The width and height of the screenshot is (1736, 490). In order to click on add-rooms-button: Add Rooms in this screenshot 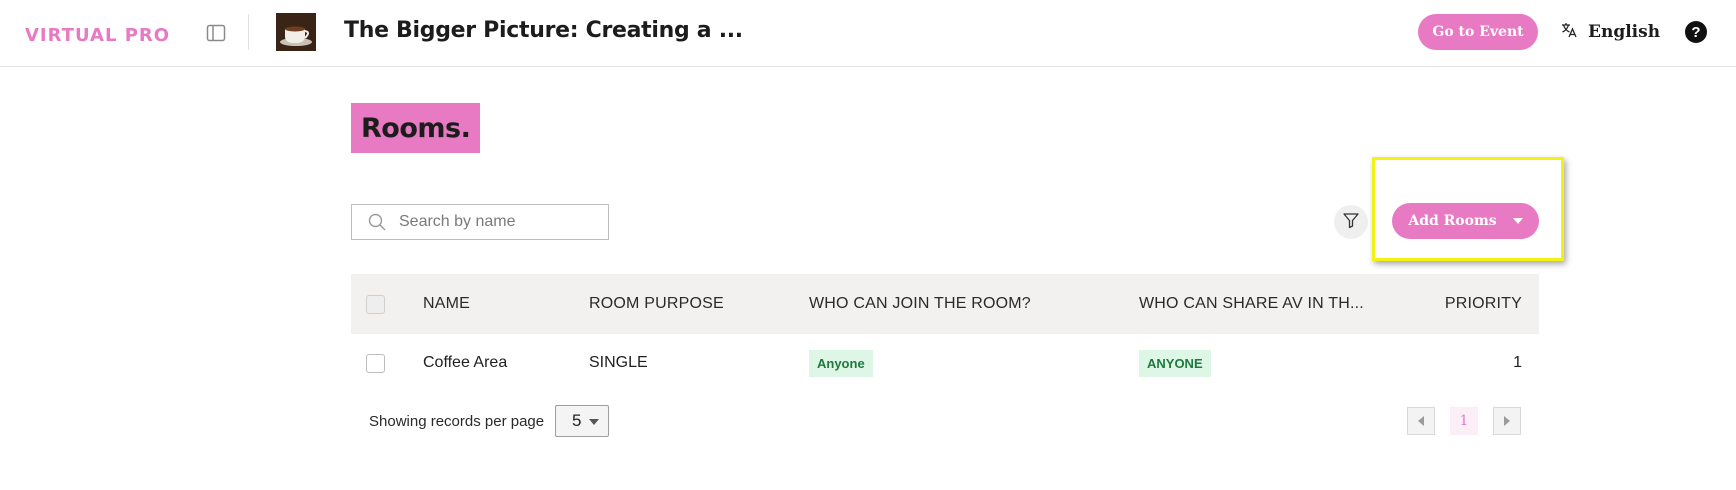, I will do `click(1465, 221)`.